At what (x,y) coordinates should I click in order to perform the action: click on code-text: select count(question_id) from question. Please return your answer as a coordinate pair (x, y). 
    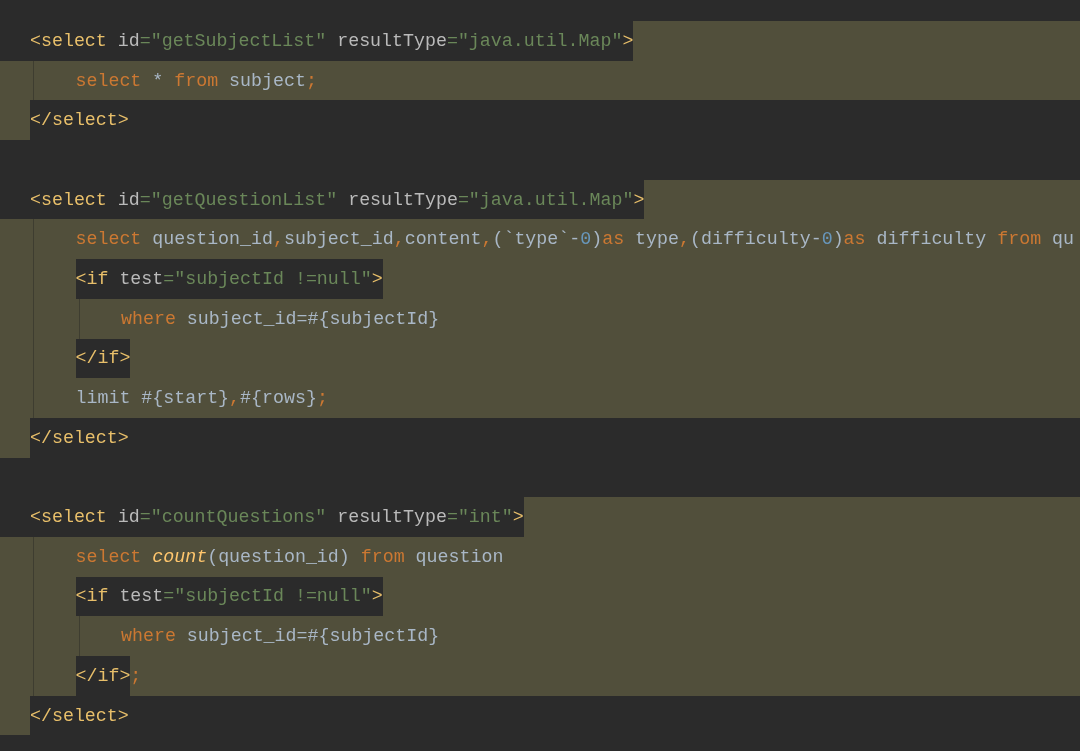
    Looking at the image, I should click on (289, 556).